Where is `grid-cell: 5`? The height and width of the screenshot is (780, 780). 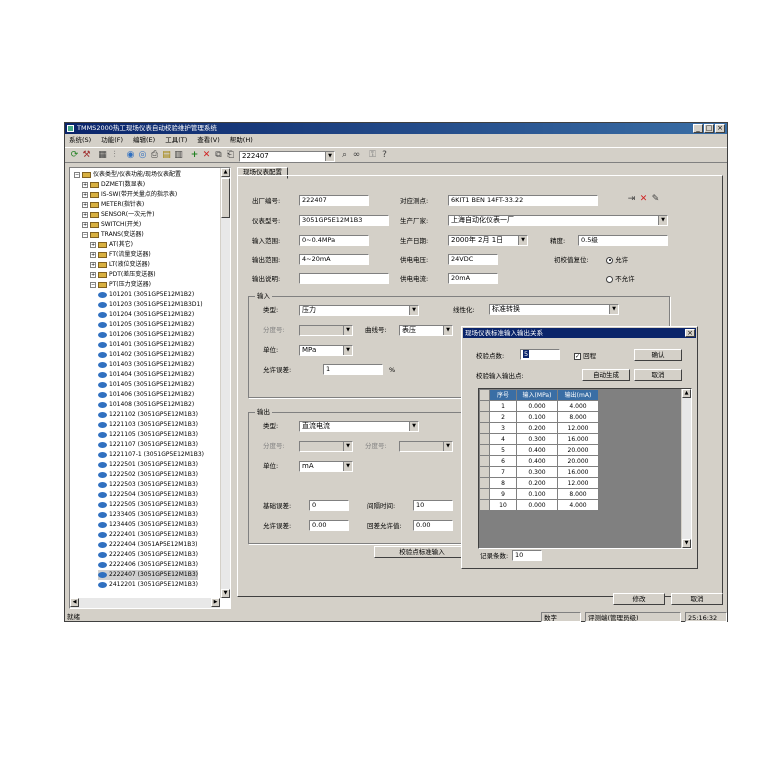
grid-cell: 5 is located at coordinates (503, 450).